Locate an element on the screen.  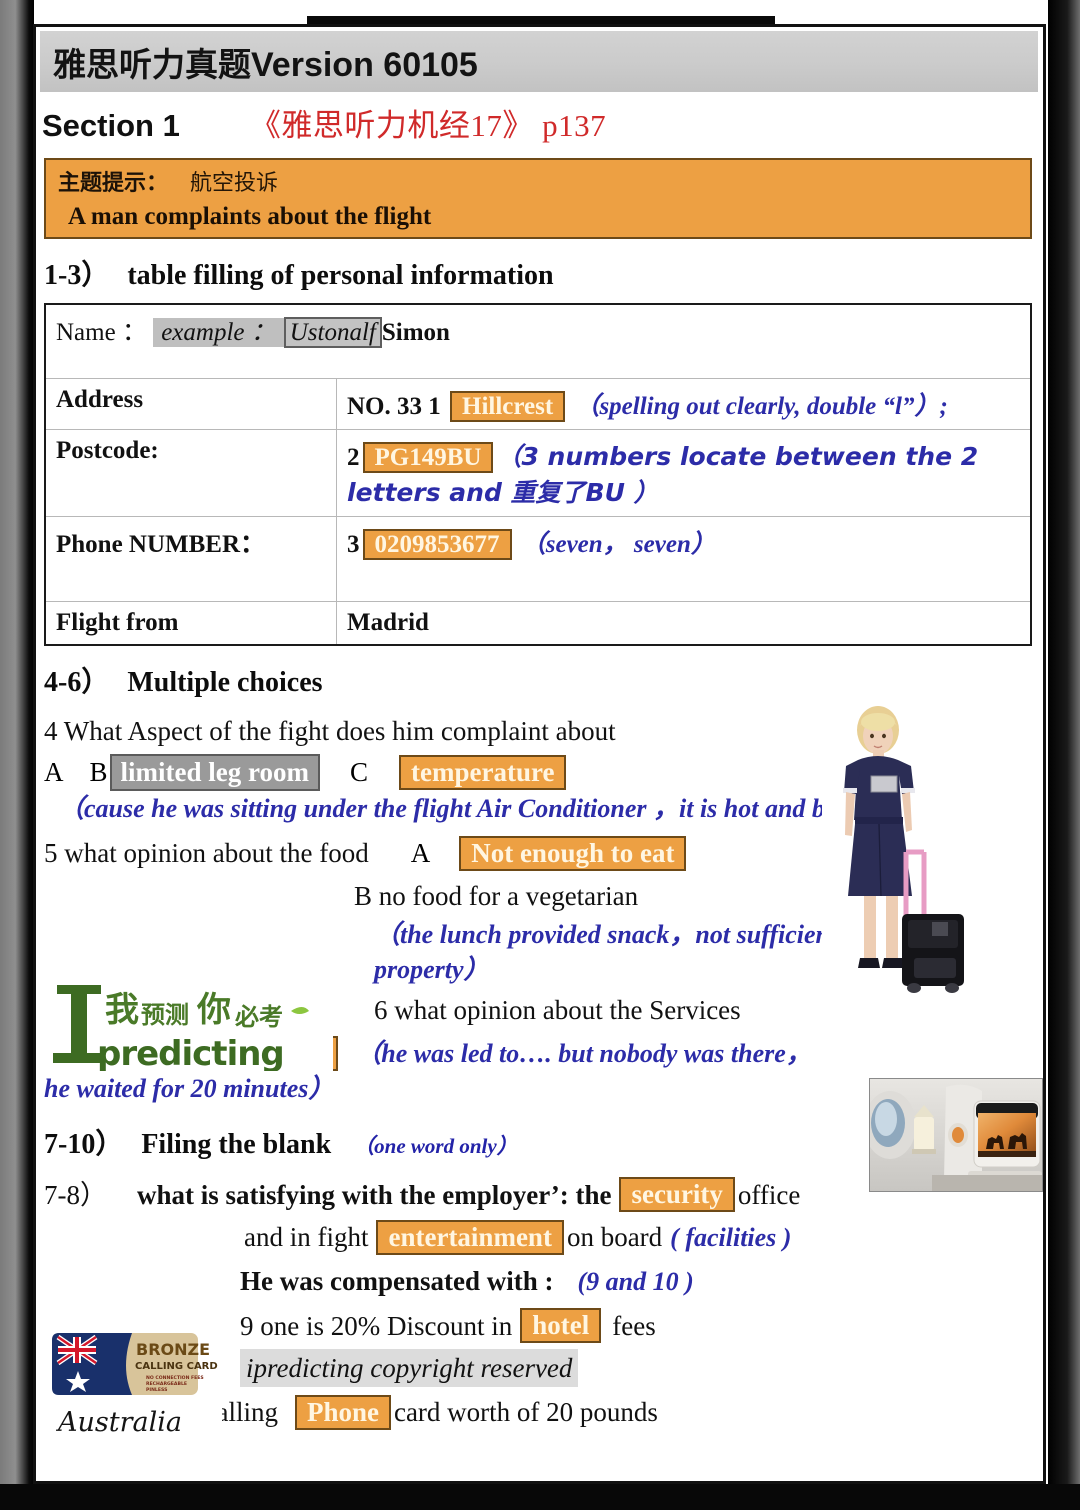
ipredicting-logo: 我 预测 你 必考 predicting is located at coordinates (189, 1023).